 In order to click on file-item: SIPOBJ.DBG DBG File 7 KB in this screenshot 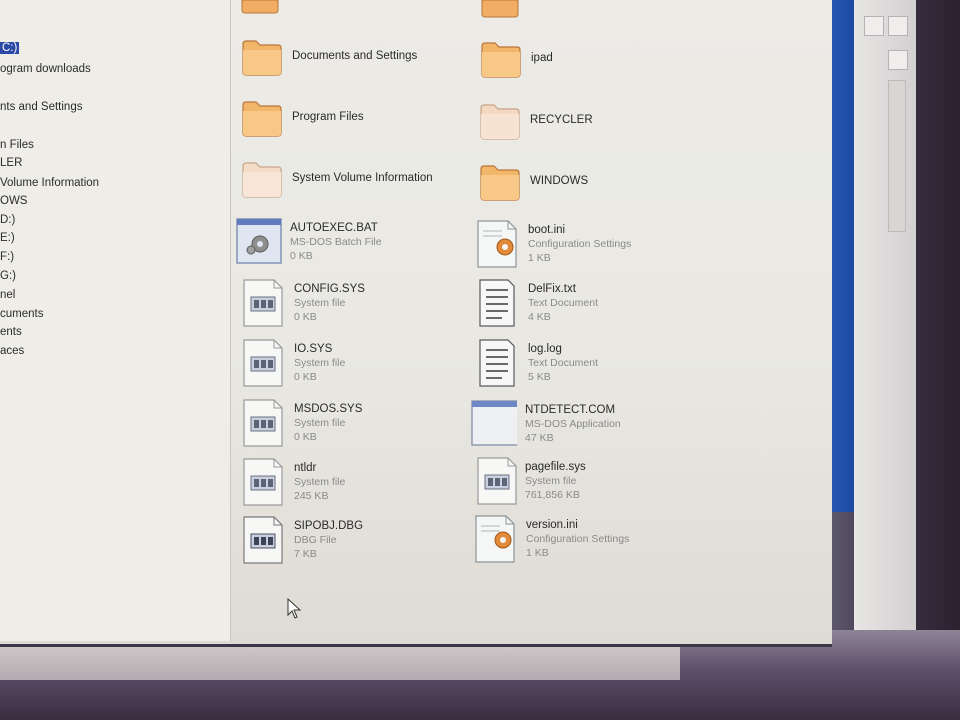, I will do `click(355, 543)`.